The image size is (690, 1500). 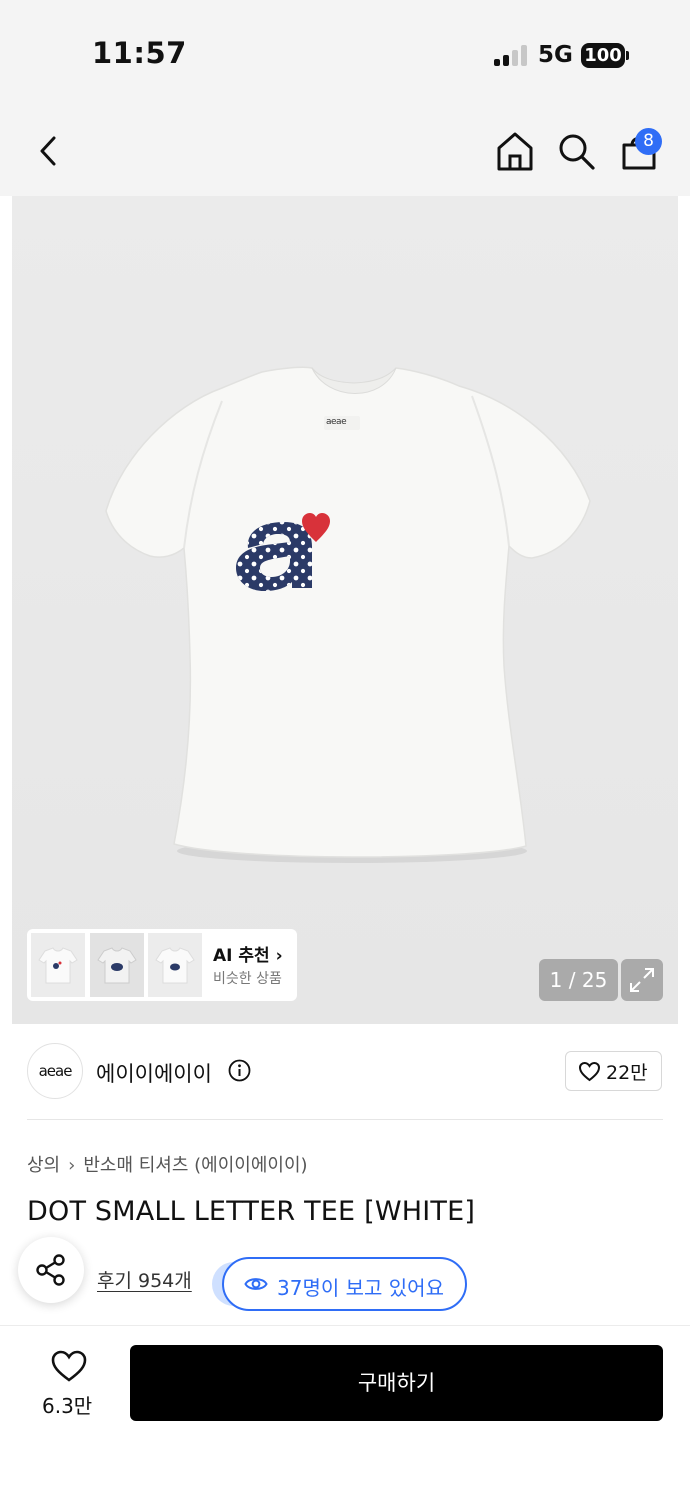 What do you see at coordinates (250, 1164) in the screenshot?
I see `breadcrumb-brand: (에이이에이이)` at bounding box center [250, 1164].